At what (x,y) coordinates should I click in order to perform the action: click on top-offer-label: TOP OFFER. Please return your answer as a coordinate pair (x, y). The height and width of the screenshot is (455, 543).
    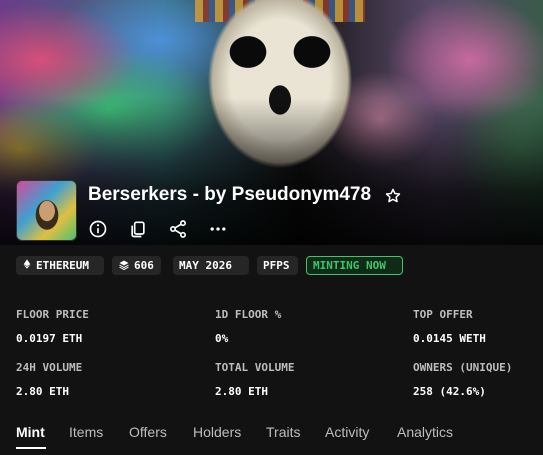
    Looking at the image, I should click on (443, 314).